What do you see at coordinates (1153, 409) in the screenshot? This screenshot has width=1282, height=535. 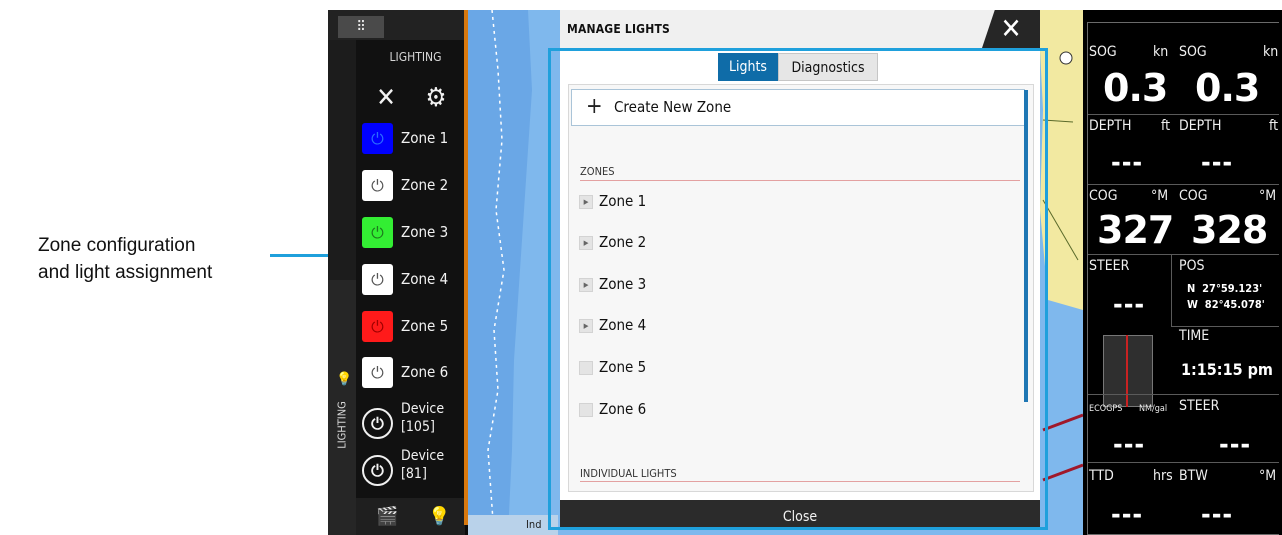 I see `eco-unit: NM/gal` at bounding box center [1153, 409].